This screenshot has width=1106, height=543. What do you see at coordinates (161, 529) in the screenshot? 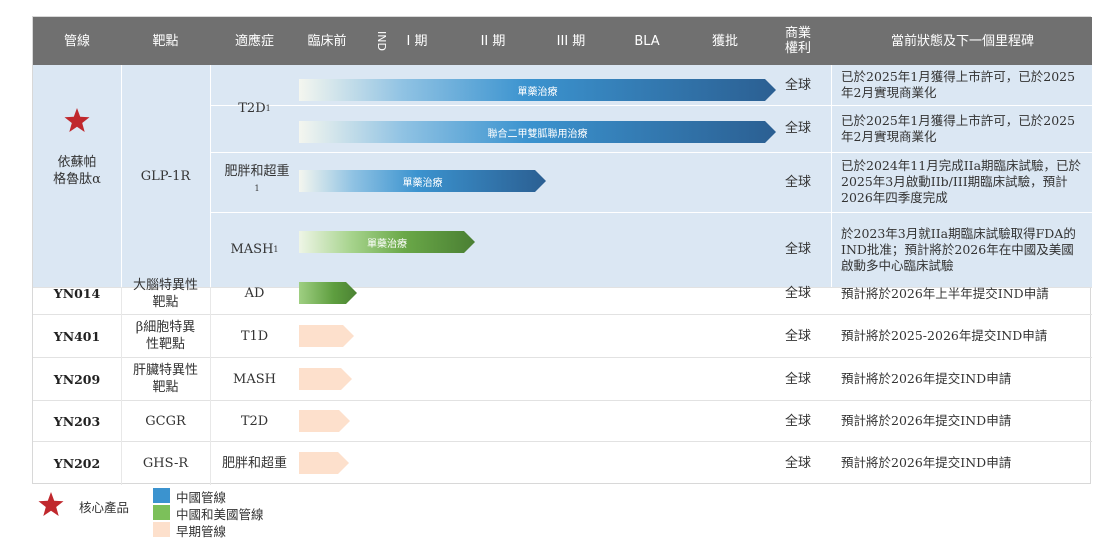
I see `legend-swatch-early` at bounding box center [161, 529].